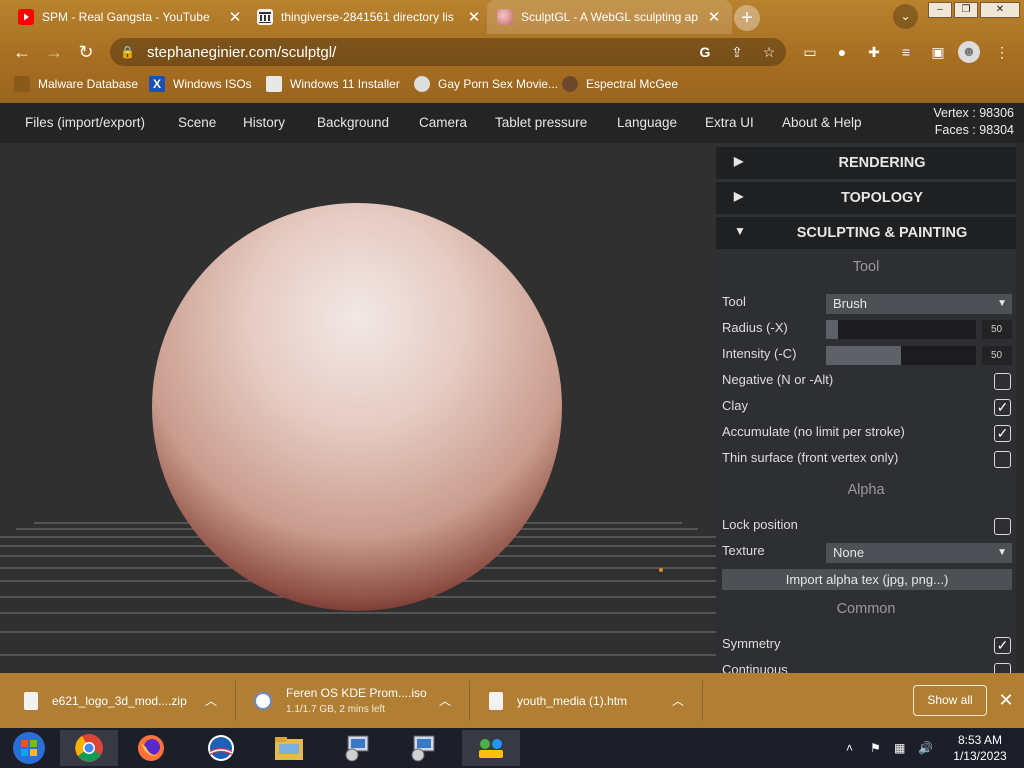  I want to click on download-name: youth_media (1).htm, so click(572, 700).